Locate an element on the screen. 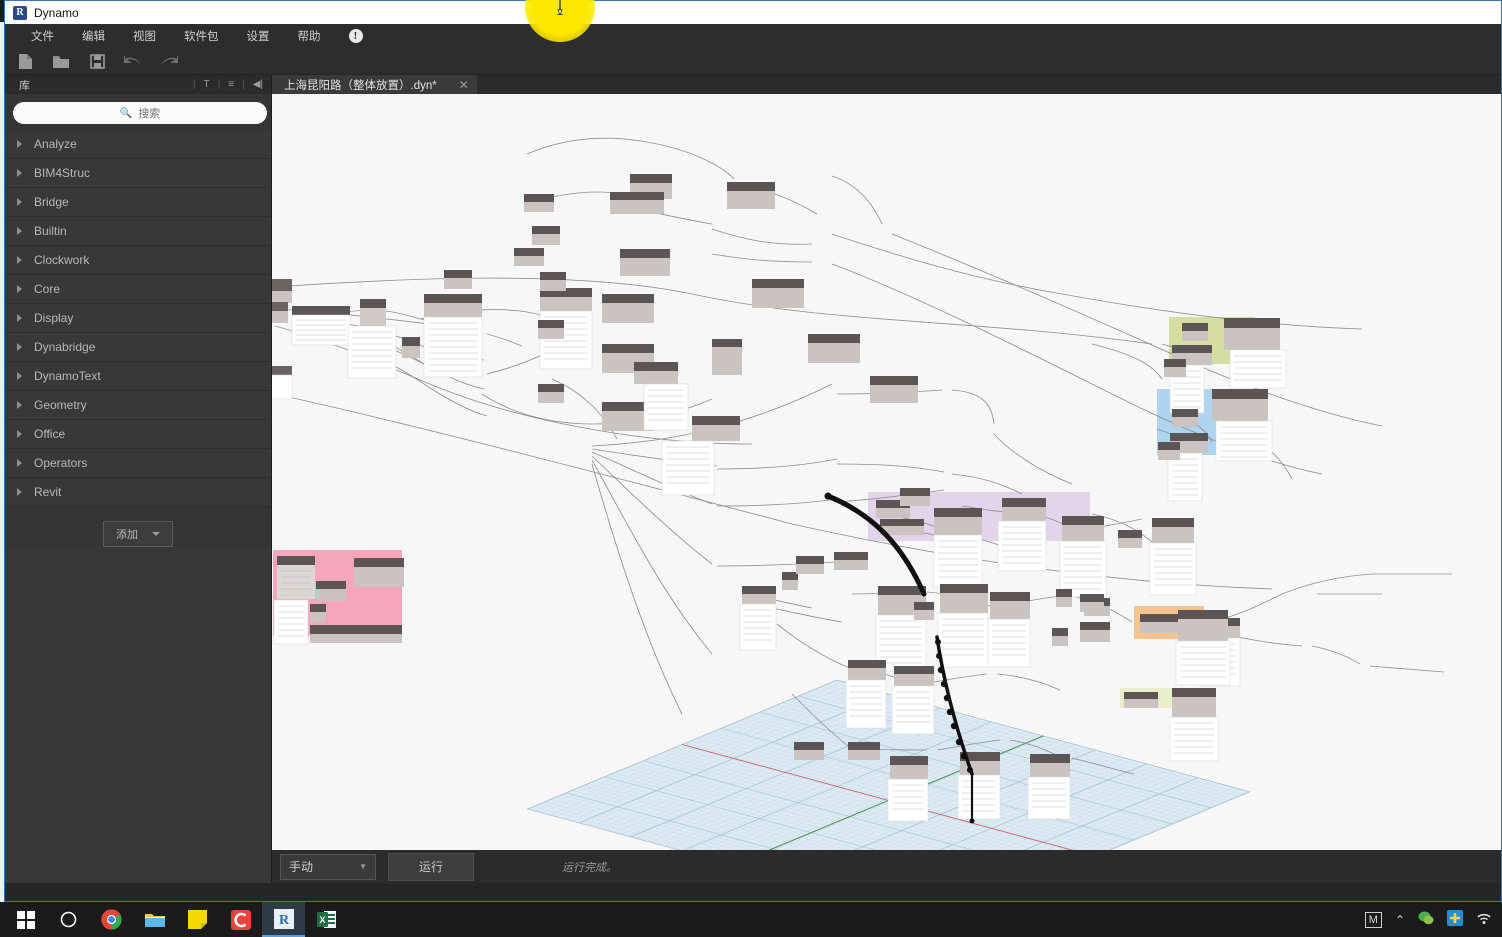 The width and height of the screenshot is (1502, 937). library-search-wrap: 🔍 搜索 is located at coordinates (138, 112).